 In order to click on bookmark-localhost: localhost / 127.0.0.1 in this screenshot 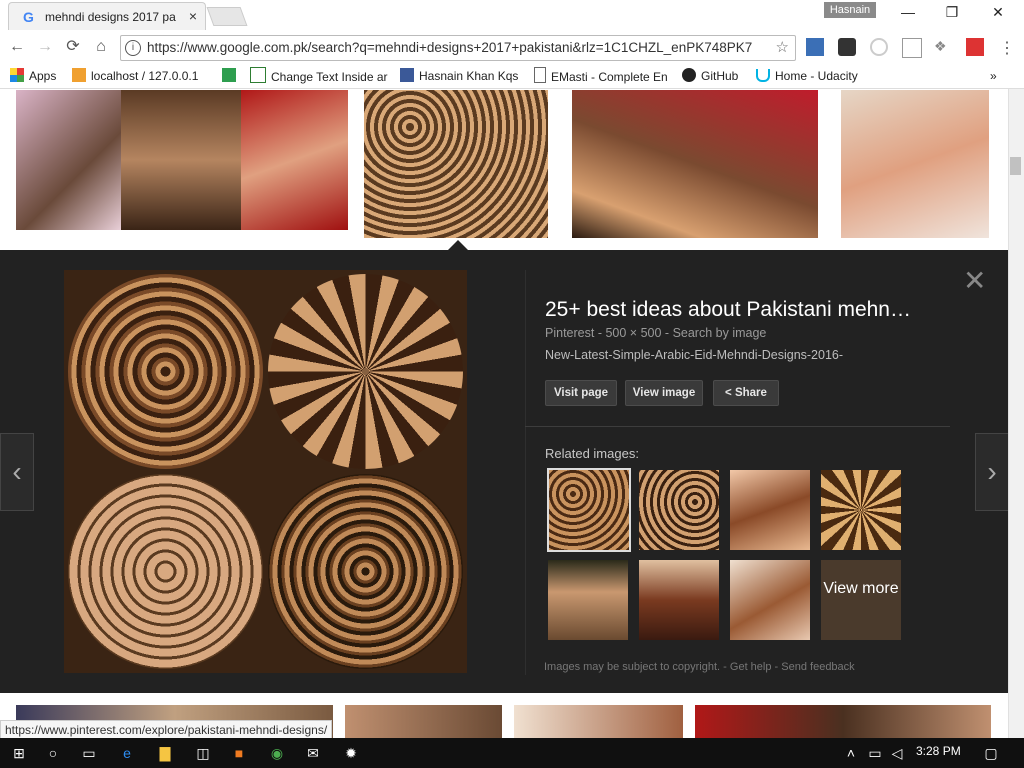, I will do `click(135, 76)`.